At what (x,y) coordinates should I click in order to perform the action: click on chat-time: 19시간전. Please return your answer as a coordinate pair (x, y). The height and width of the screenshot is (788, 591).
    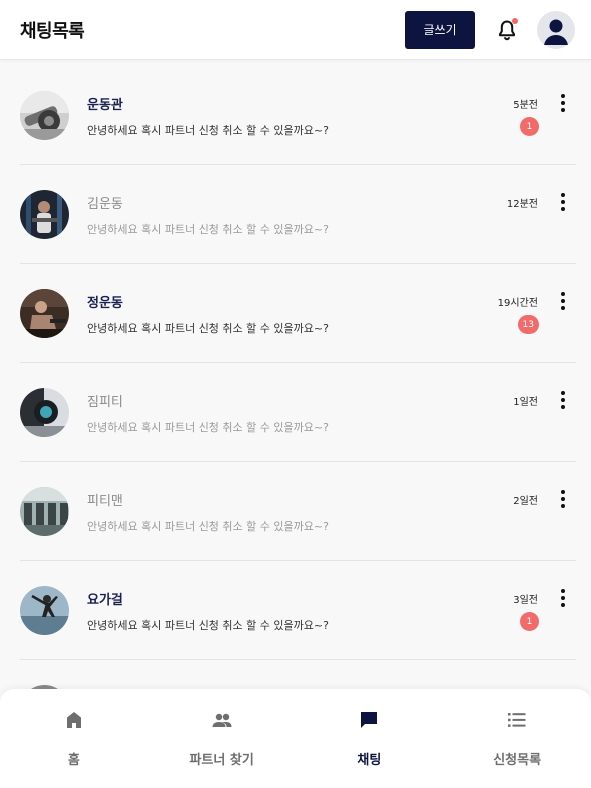
    Looking at the image, I should click on (517, 303).